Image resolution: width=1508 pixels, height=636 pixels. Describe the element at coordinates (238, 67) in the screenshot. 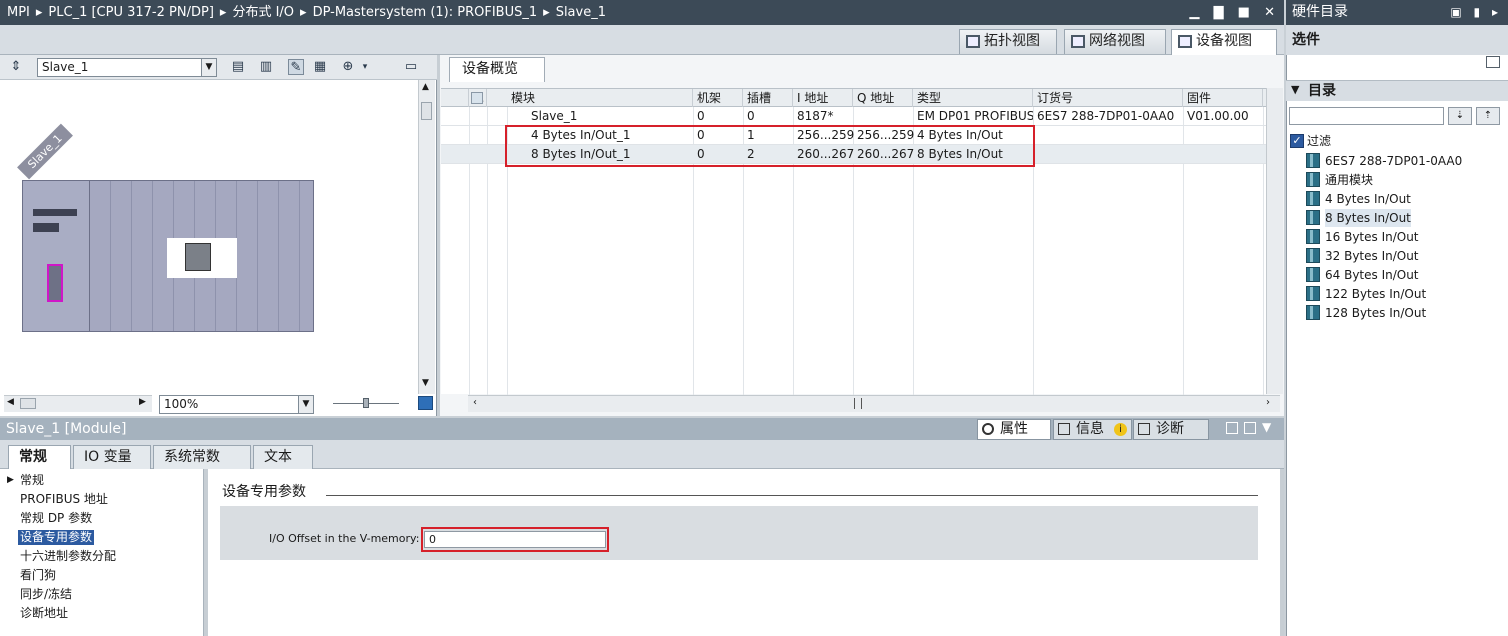

I see `rack-icon: ▤` at that location.